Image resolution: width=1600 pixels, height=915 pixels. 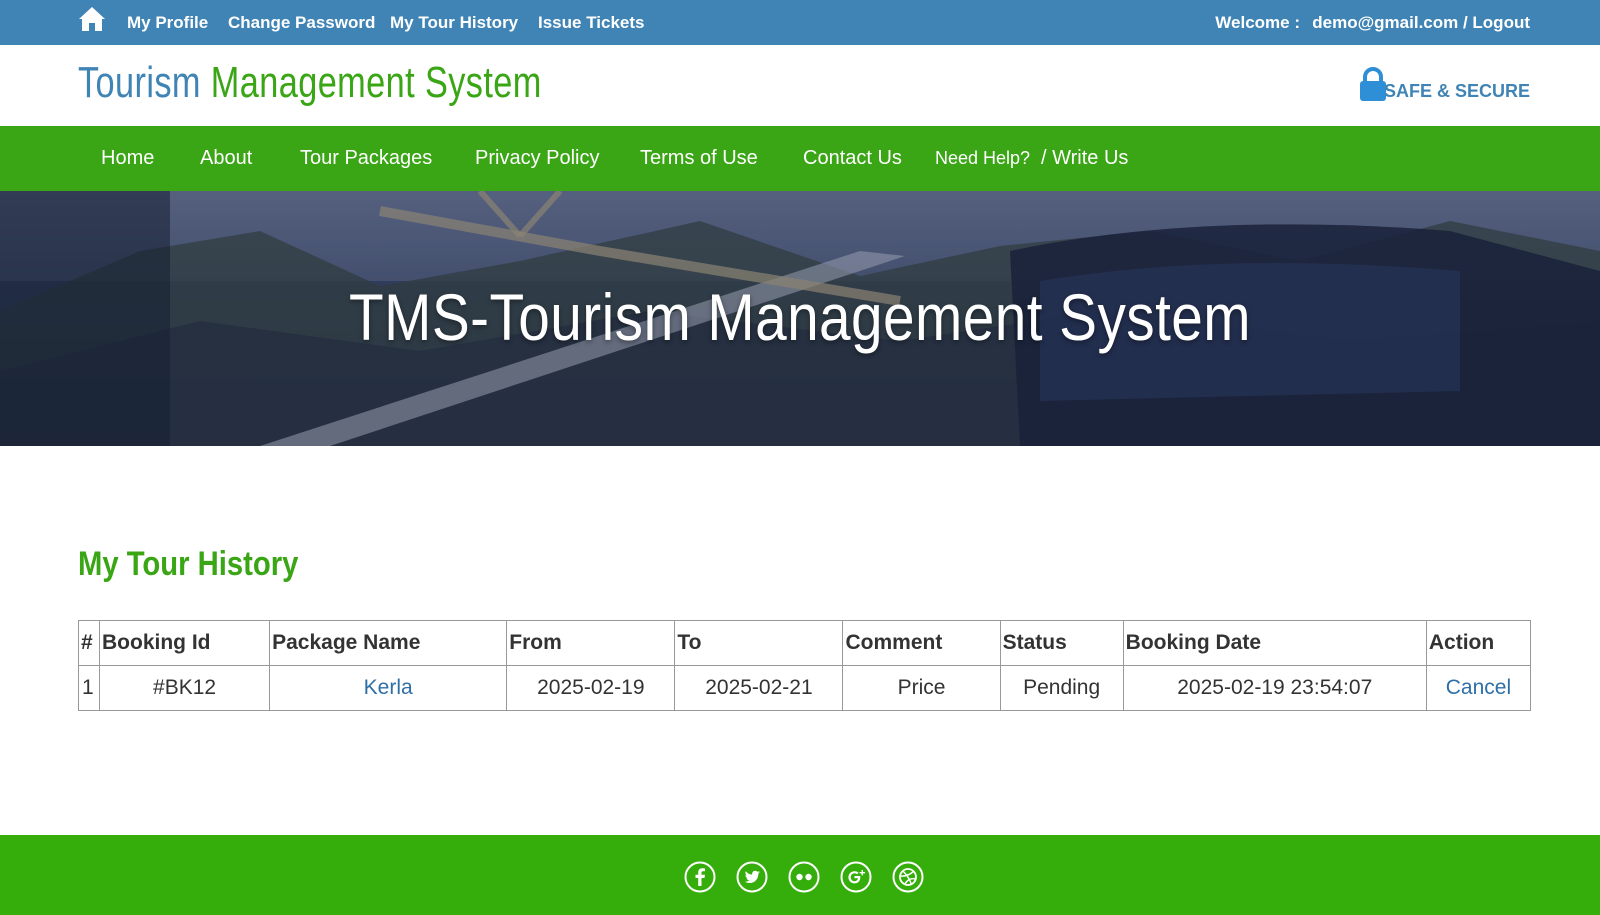 I want to click on banner-title: TMS-Tourism Management System, so click(x=800, y=317).